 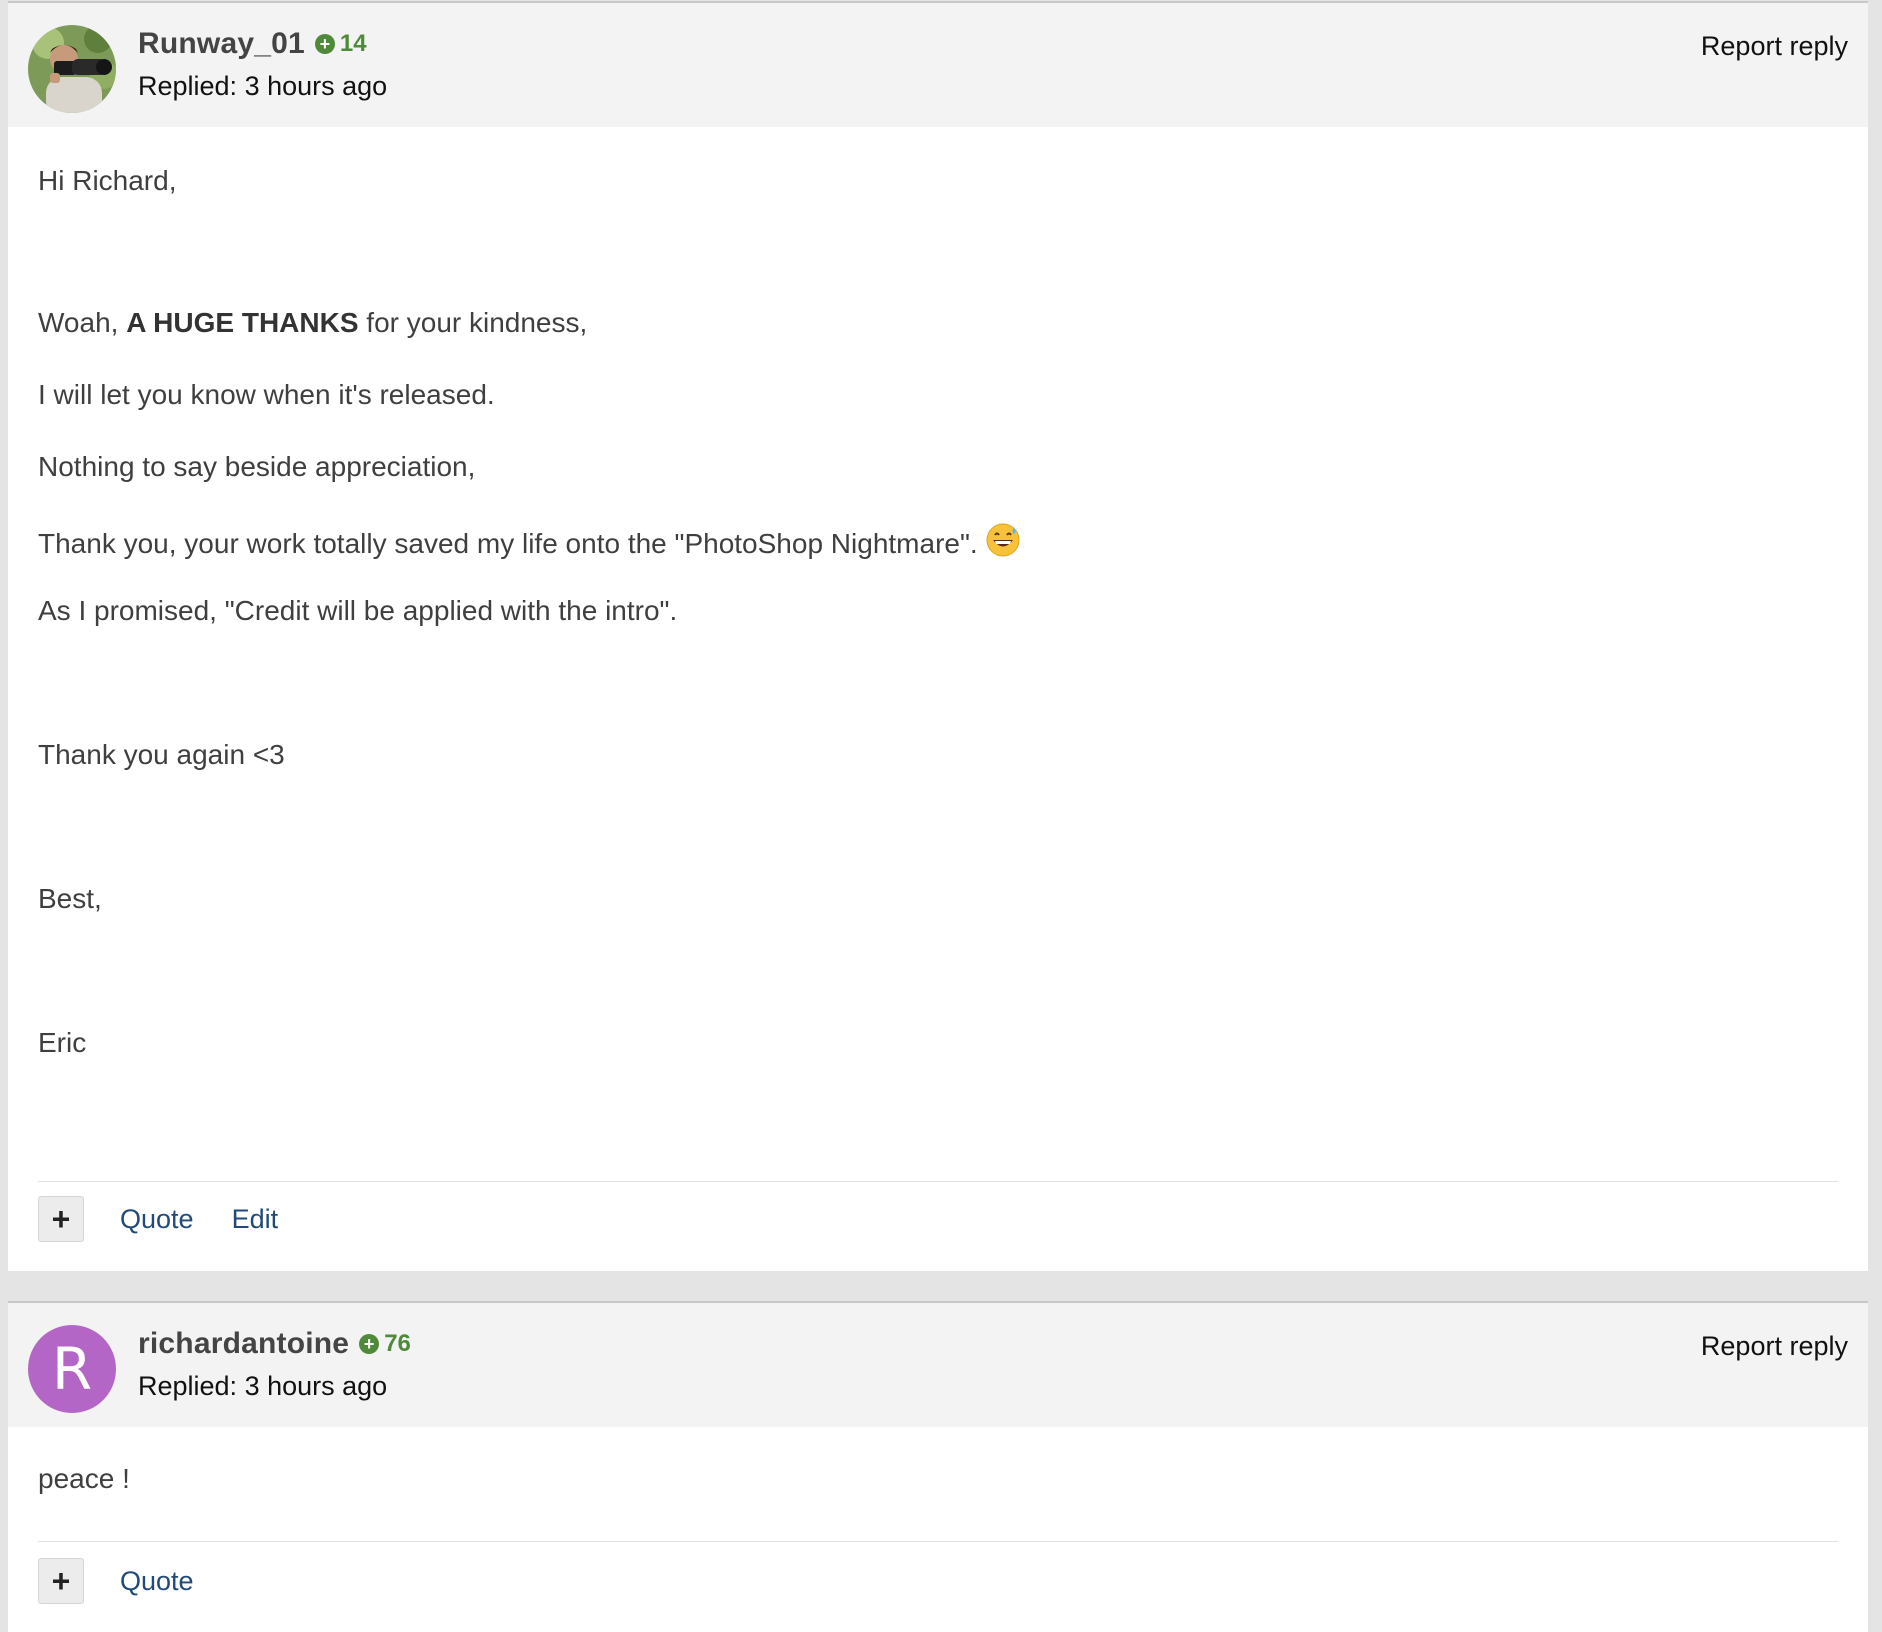 What do you see at coordinates (266, 394) in the screenshot?
I see `body-line: I will let you know when it's released.` at bounding box center [266, 394].